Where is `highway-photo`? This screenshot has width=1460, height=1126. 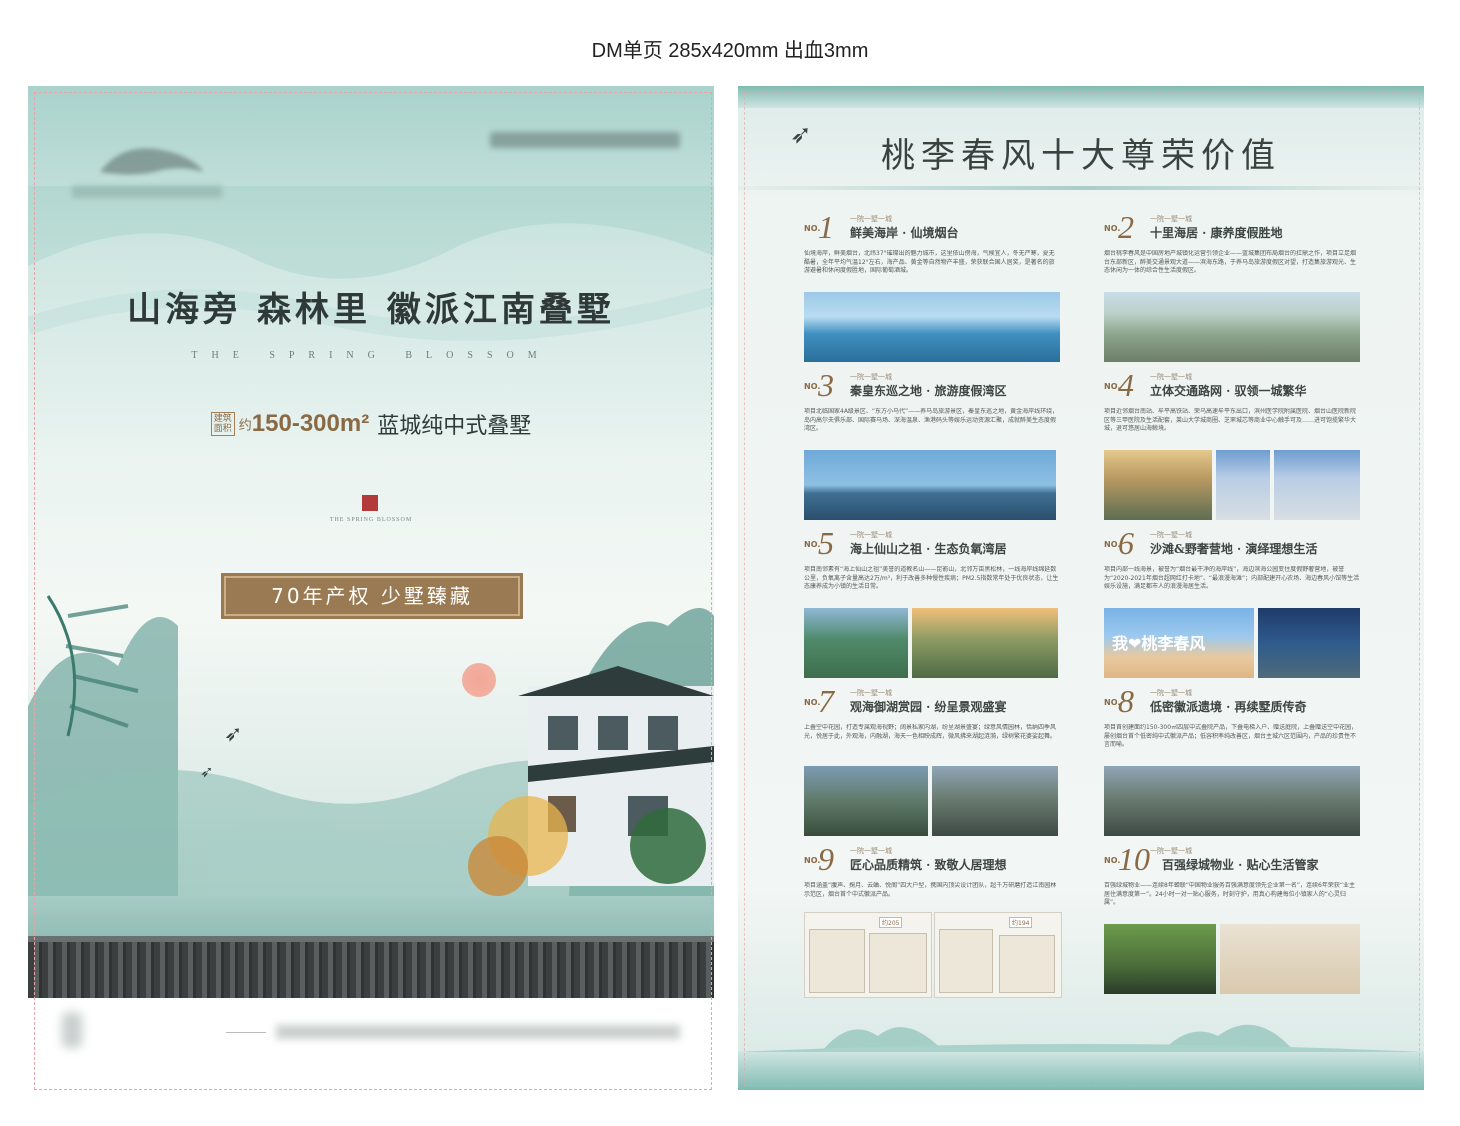
highway-photo is located at coordinates (1158, 485).